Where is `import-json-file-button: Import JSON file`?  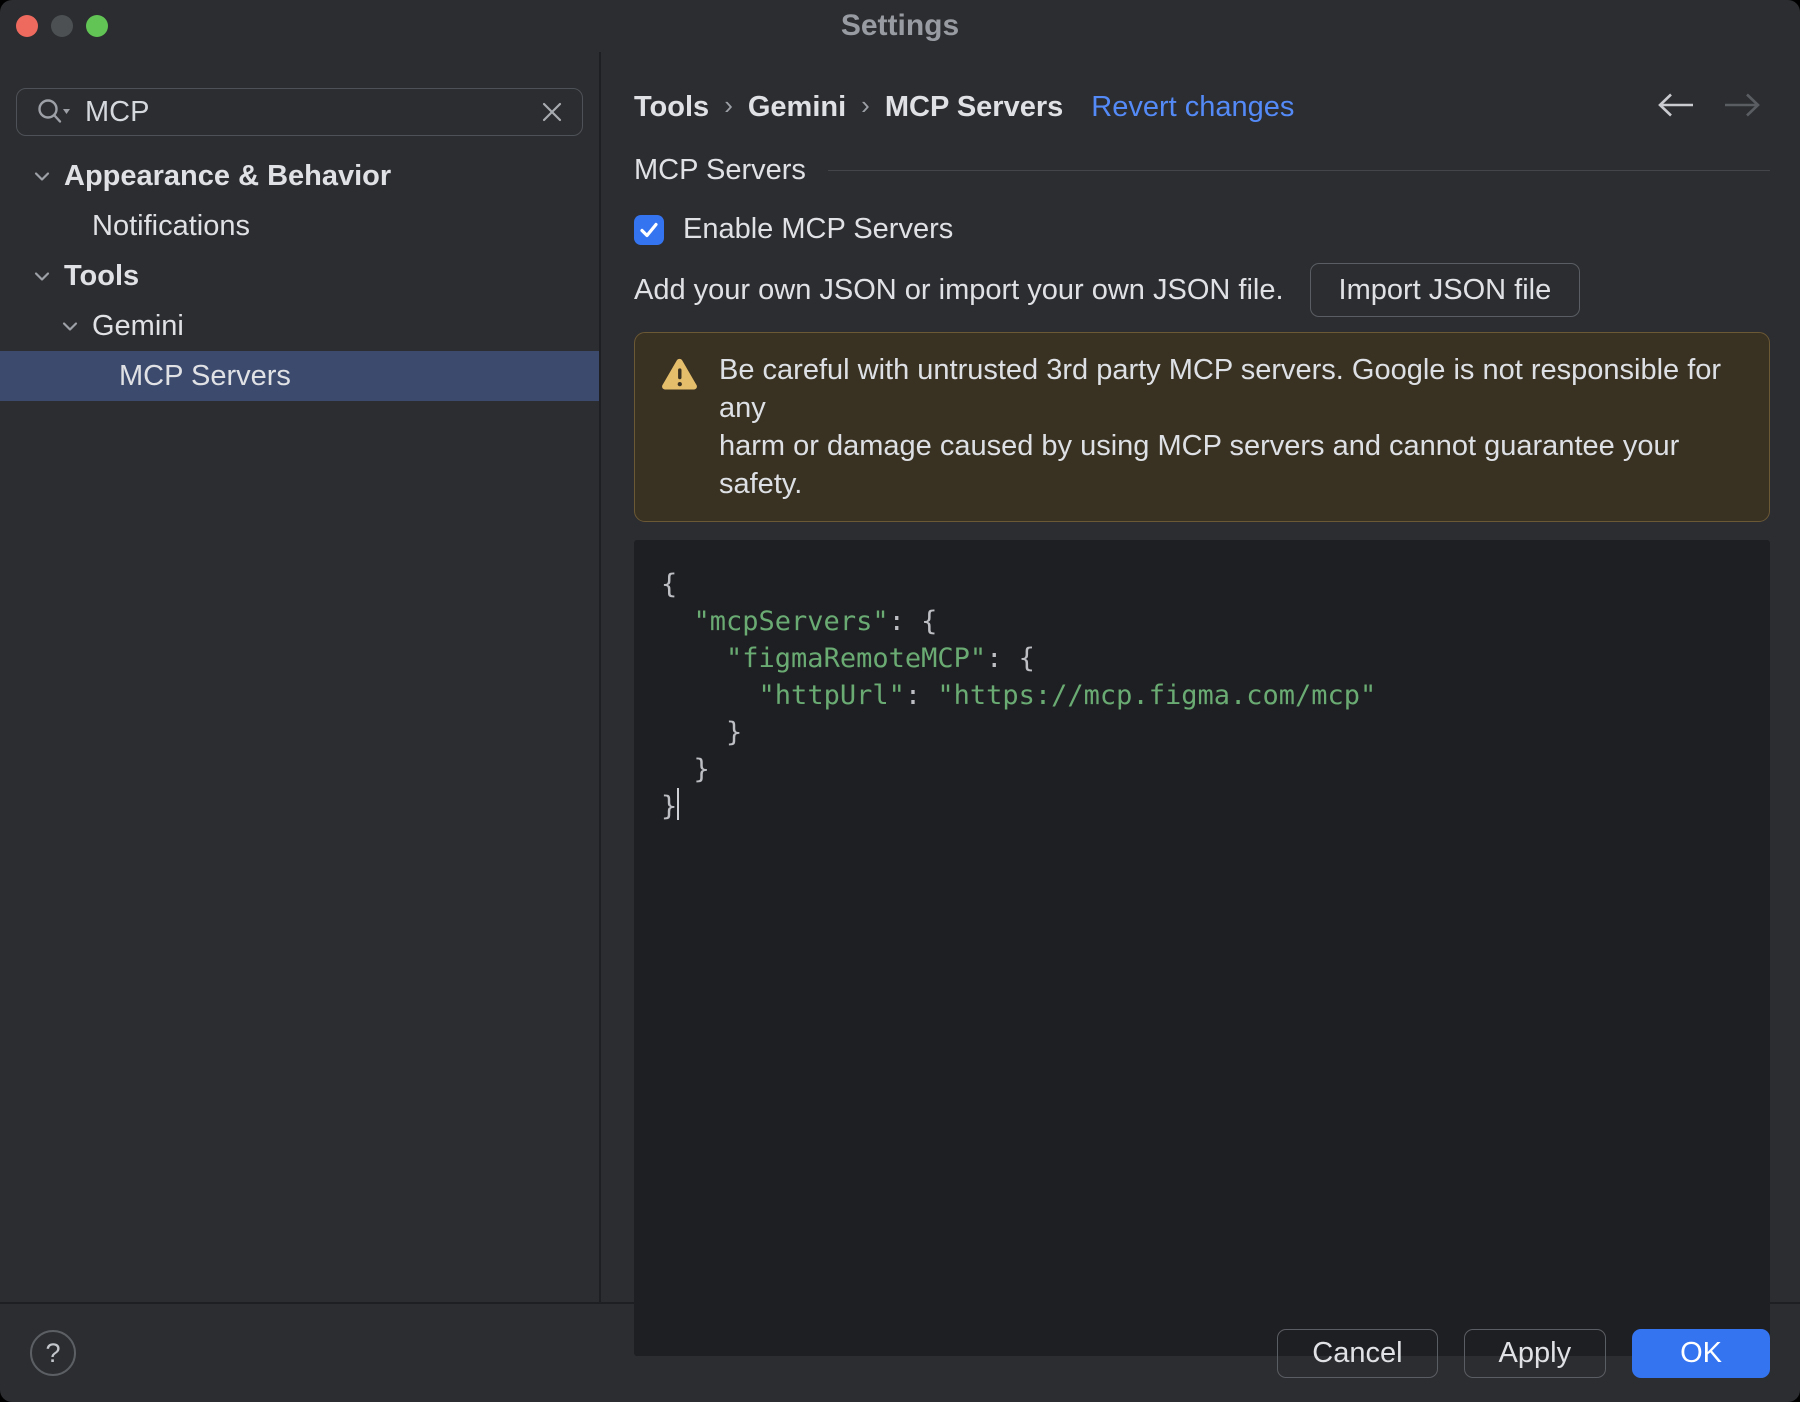
import-json-file-button: Import JSON file is located at coordinates (1445, 290).